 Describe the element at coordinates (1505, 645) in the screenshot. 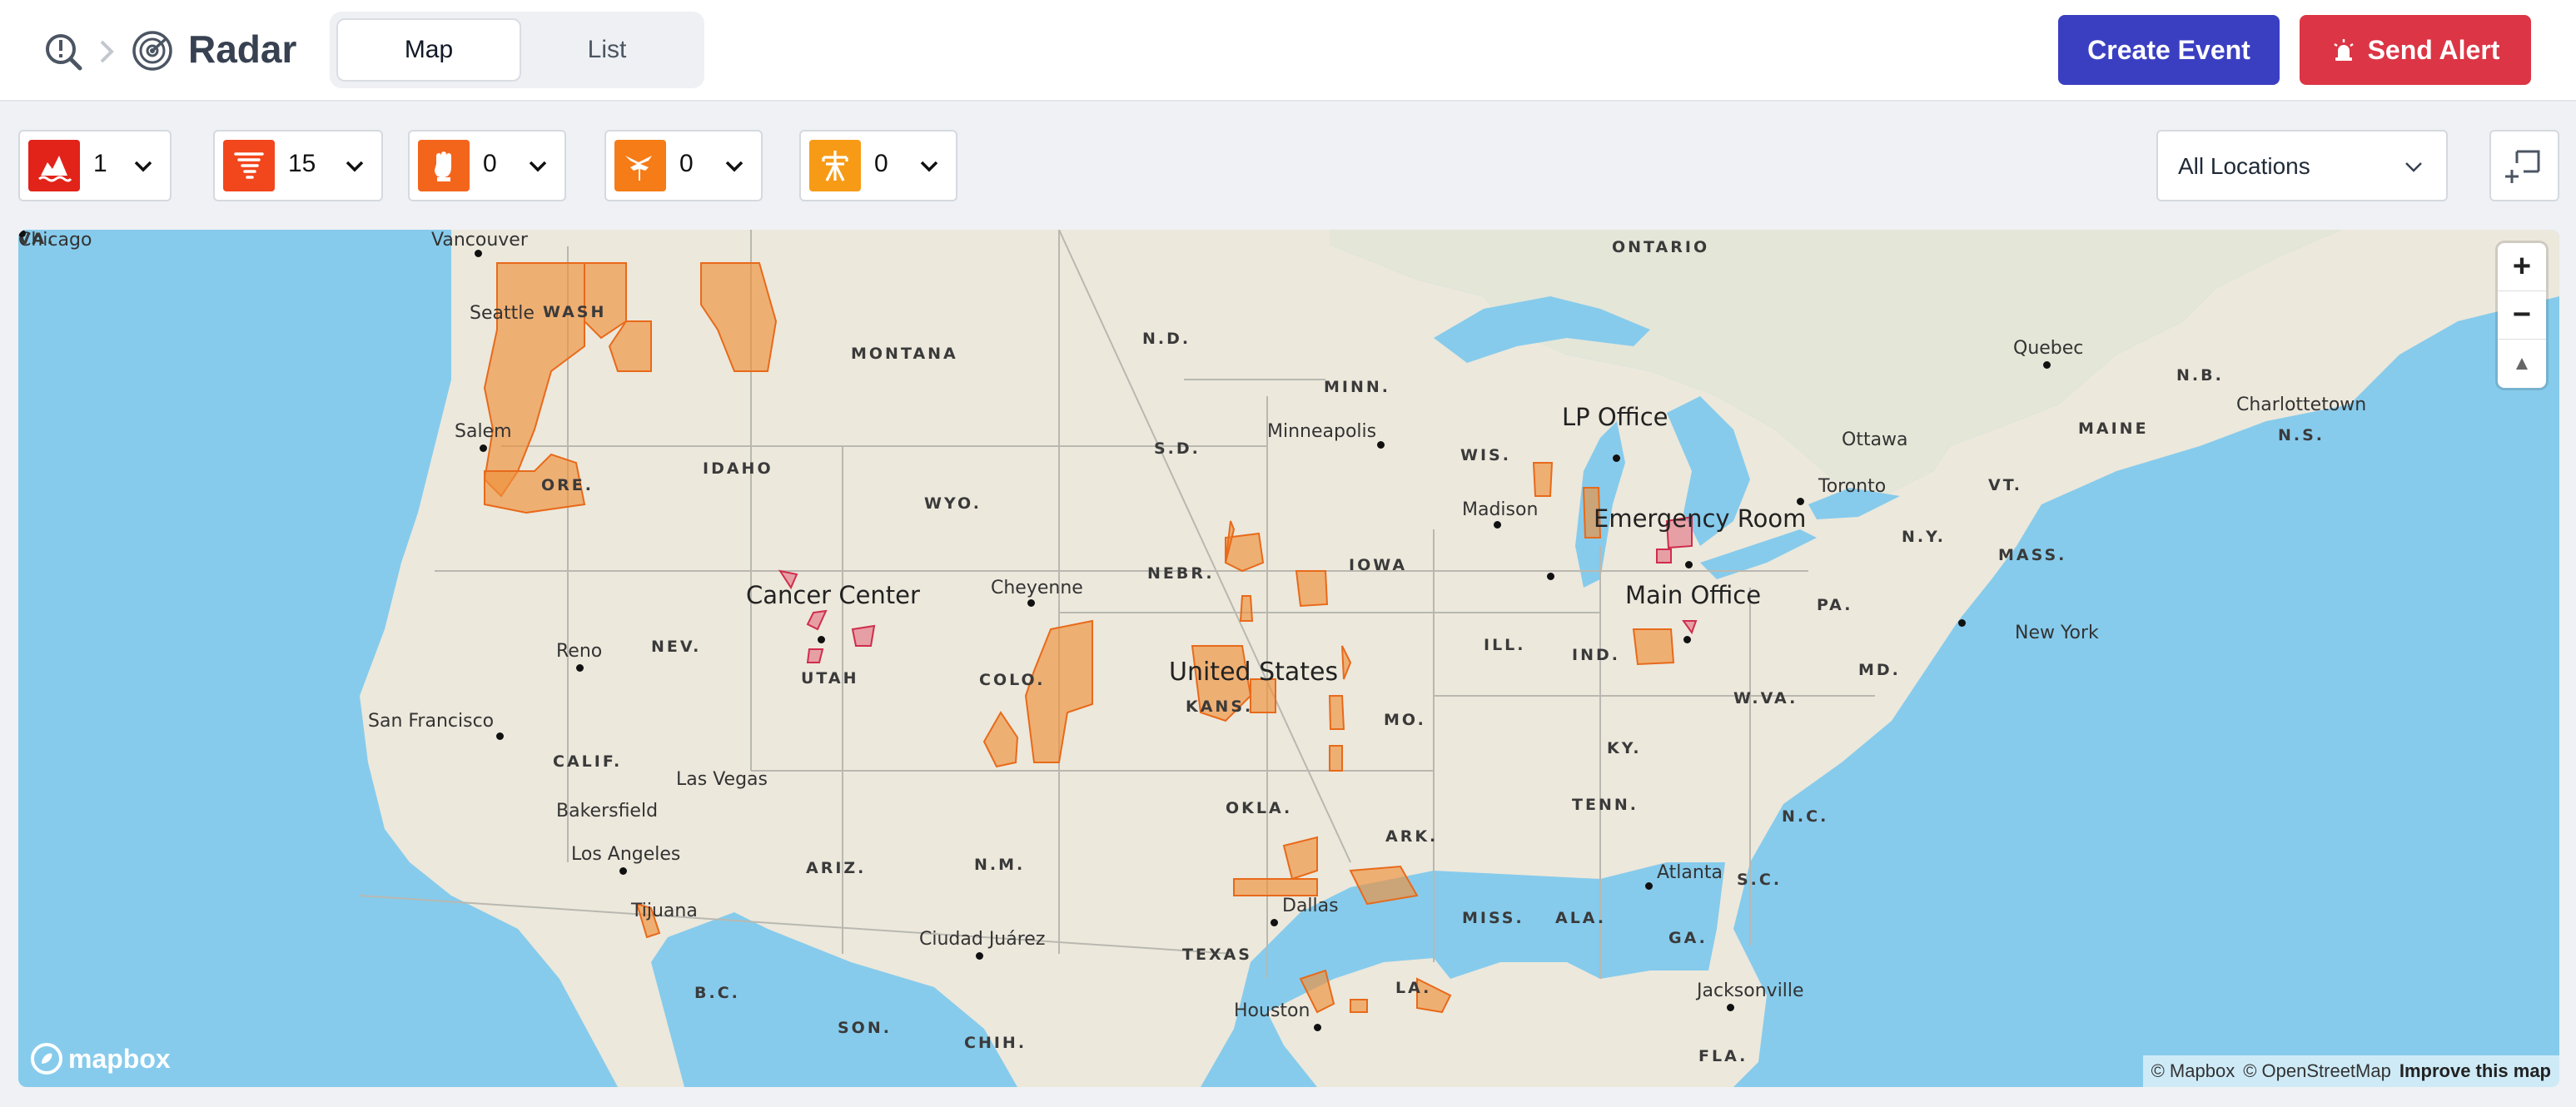

I see `state-label: ILL.` at that location.